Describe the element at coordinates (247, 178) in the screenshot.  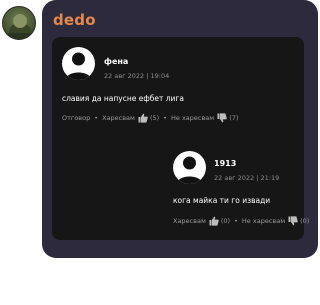
I see `comment-date: 22 авг 2022 | 21:19` at that location.